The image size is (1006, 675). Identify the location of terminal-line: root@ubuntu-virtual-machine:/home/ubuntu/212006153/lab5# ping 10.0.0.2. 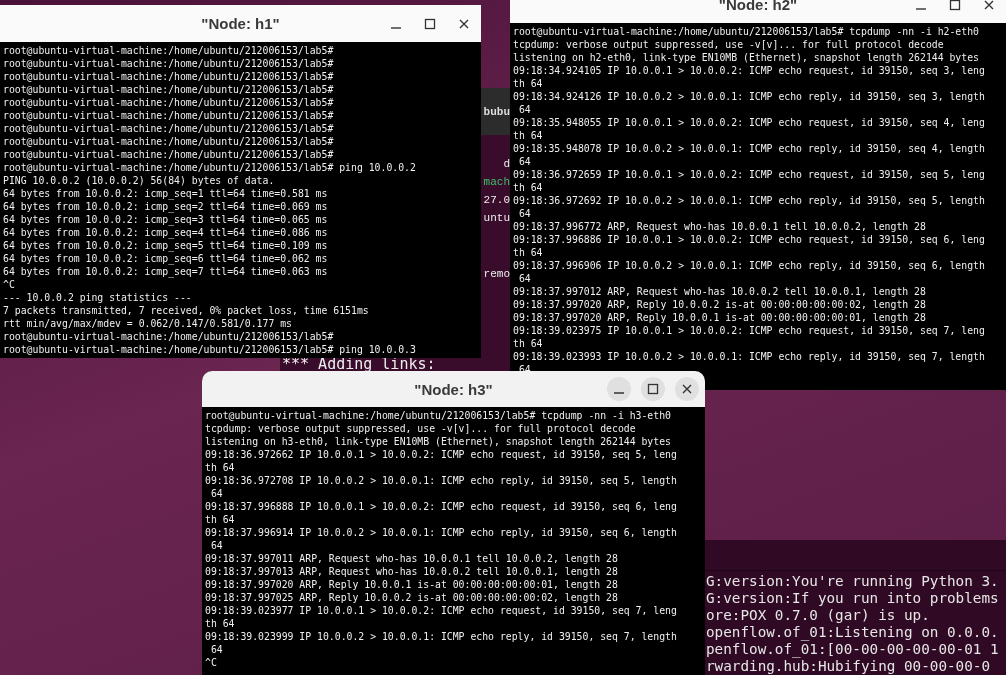
(210, 167).